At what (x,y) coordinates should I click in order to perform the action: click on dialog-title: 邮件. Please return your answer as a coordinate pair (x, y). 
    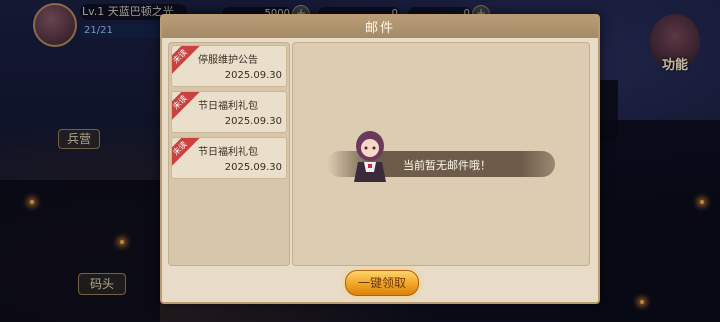
    Looking at the image, I should click on (379, 28).